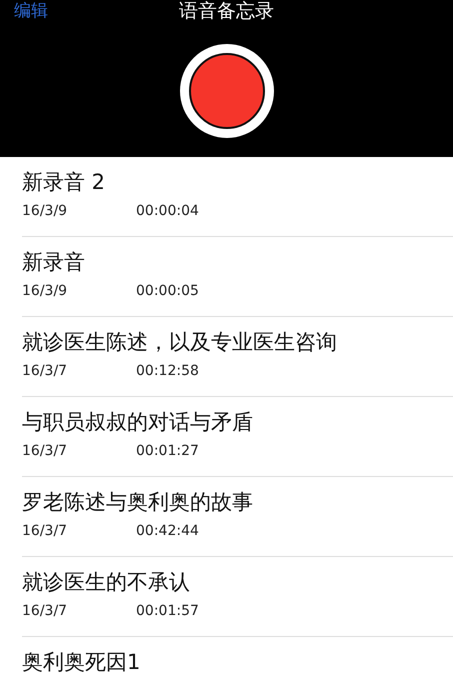  Describe the element at coordinates (81, 662) in the screenshot. I see `recording-title: 奥利奥死因1` at that location.